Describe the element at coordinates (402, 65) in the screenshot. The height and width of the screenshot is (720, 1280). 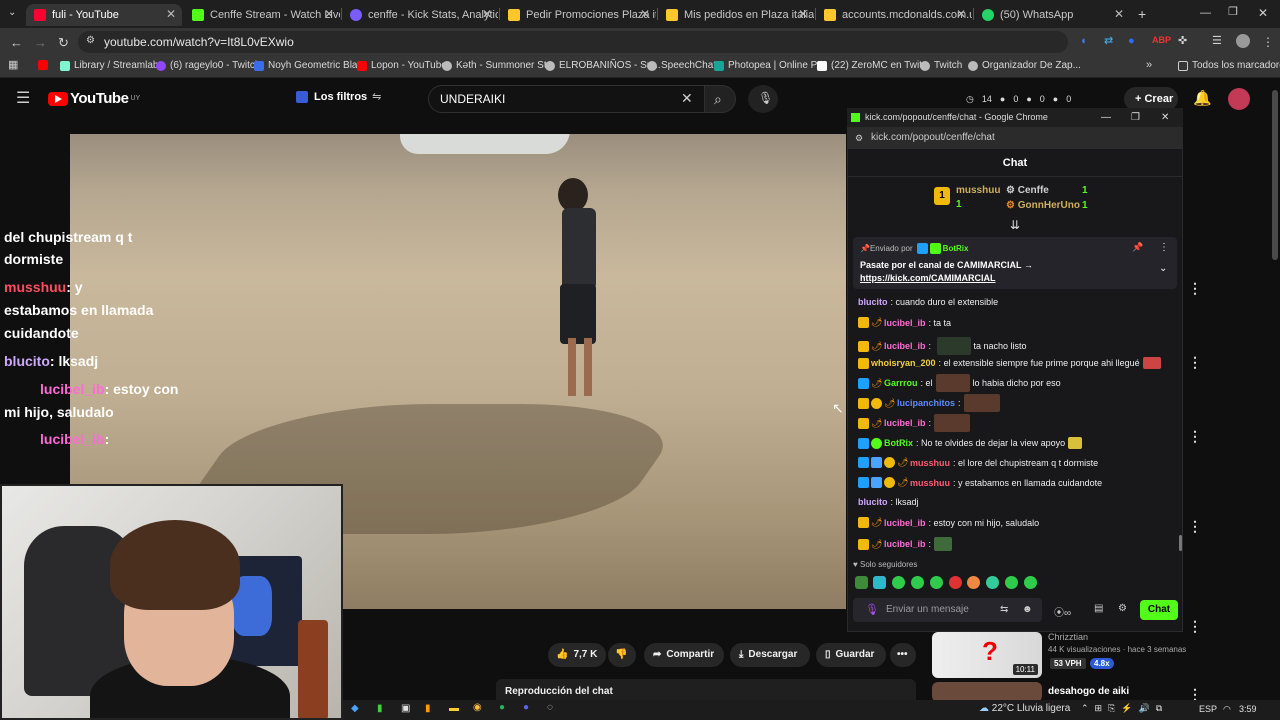
I see `bookmark-item: Lopon - YouTube` at that location.